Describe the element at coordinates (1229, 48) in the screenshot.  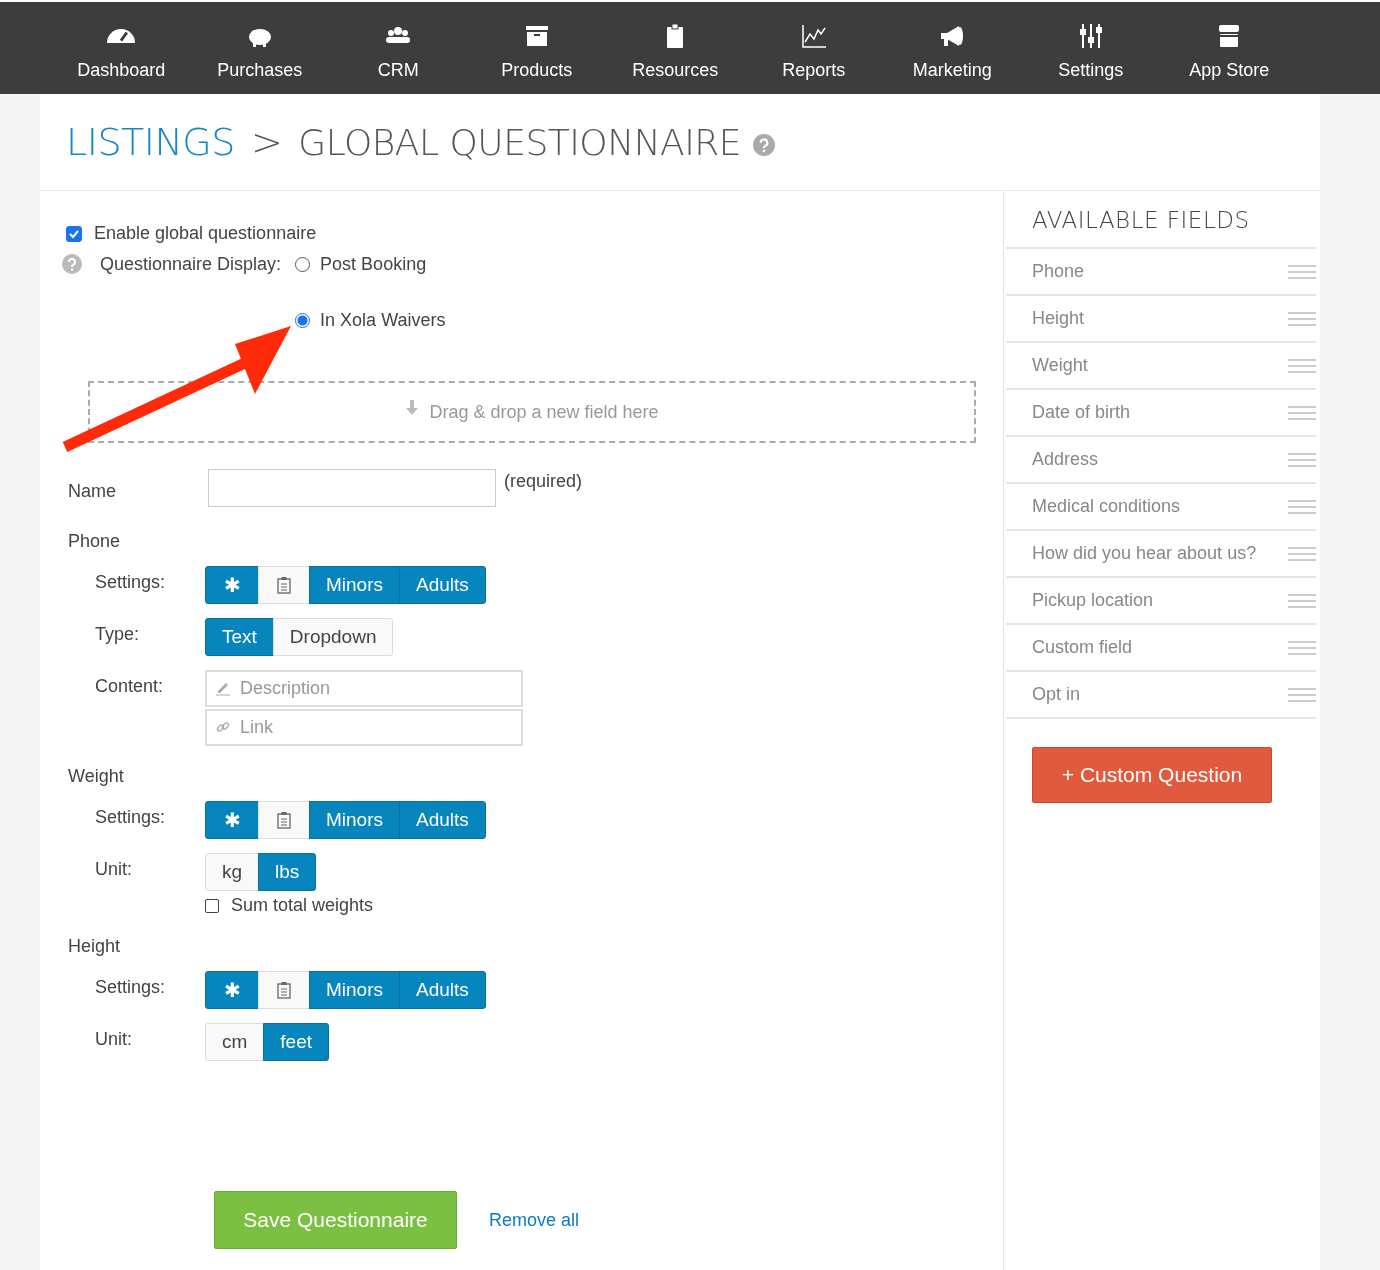
I see `nav-item: App Store` at that location.